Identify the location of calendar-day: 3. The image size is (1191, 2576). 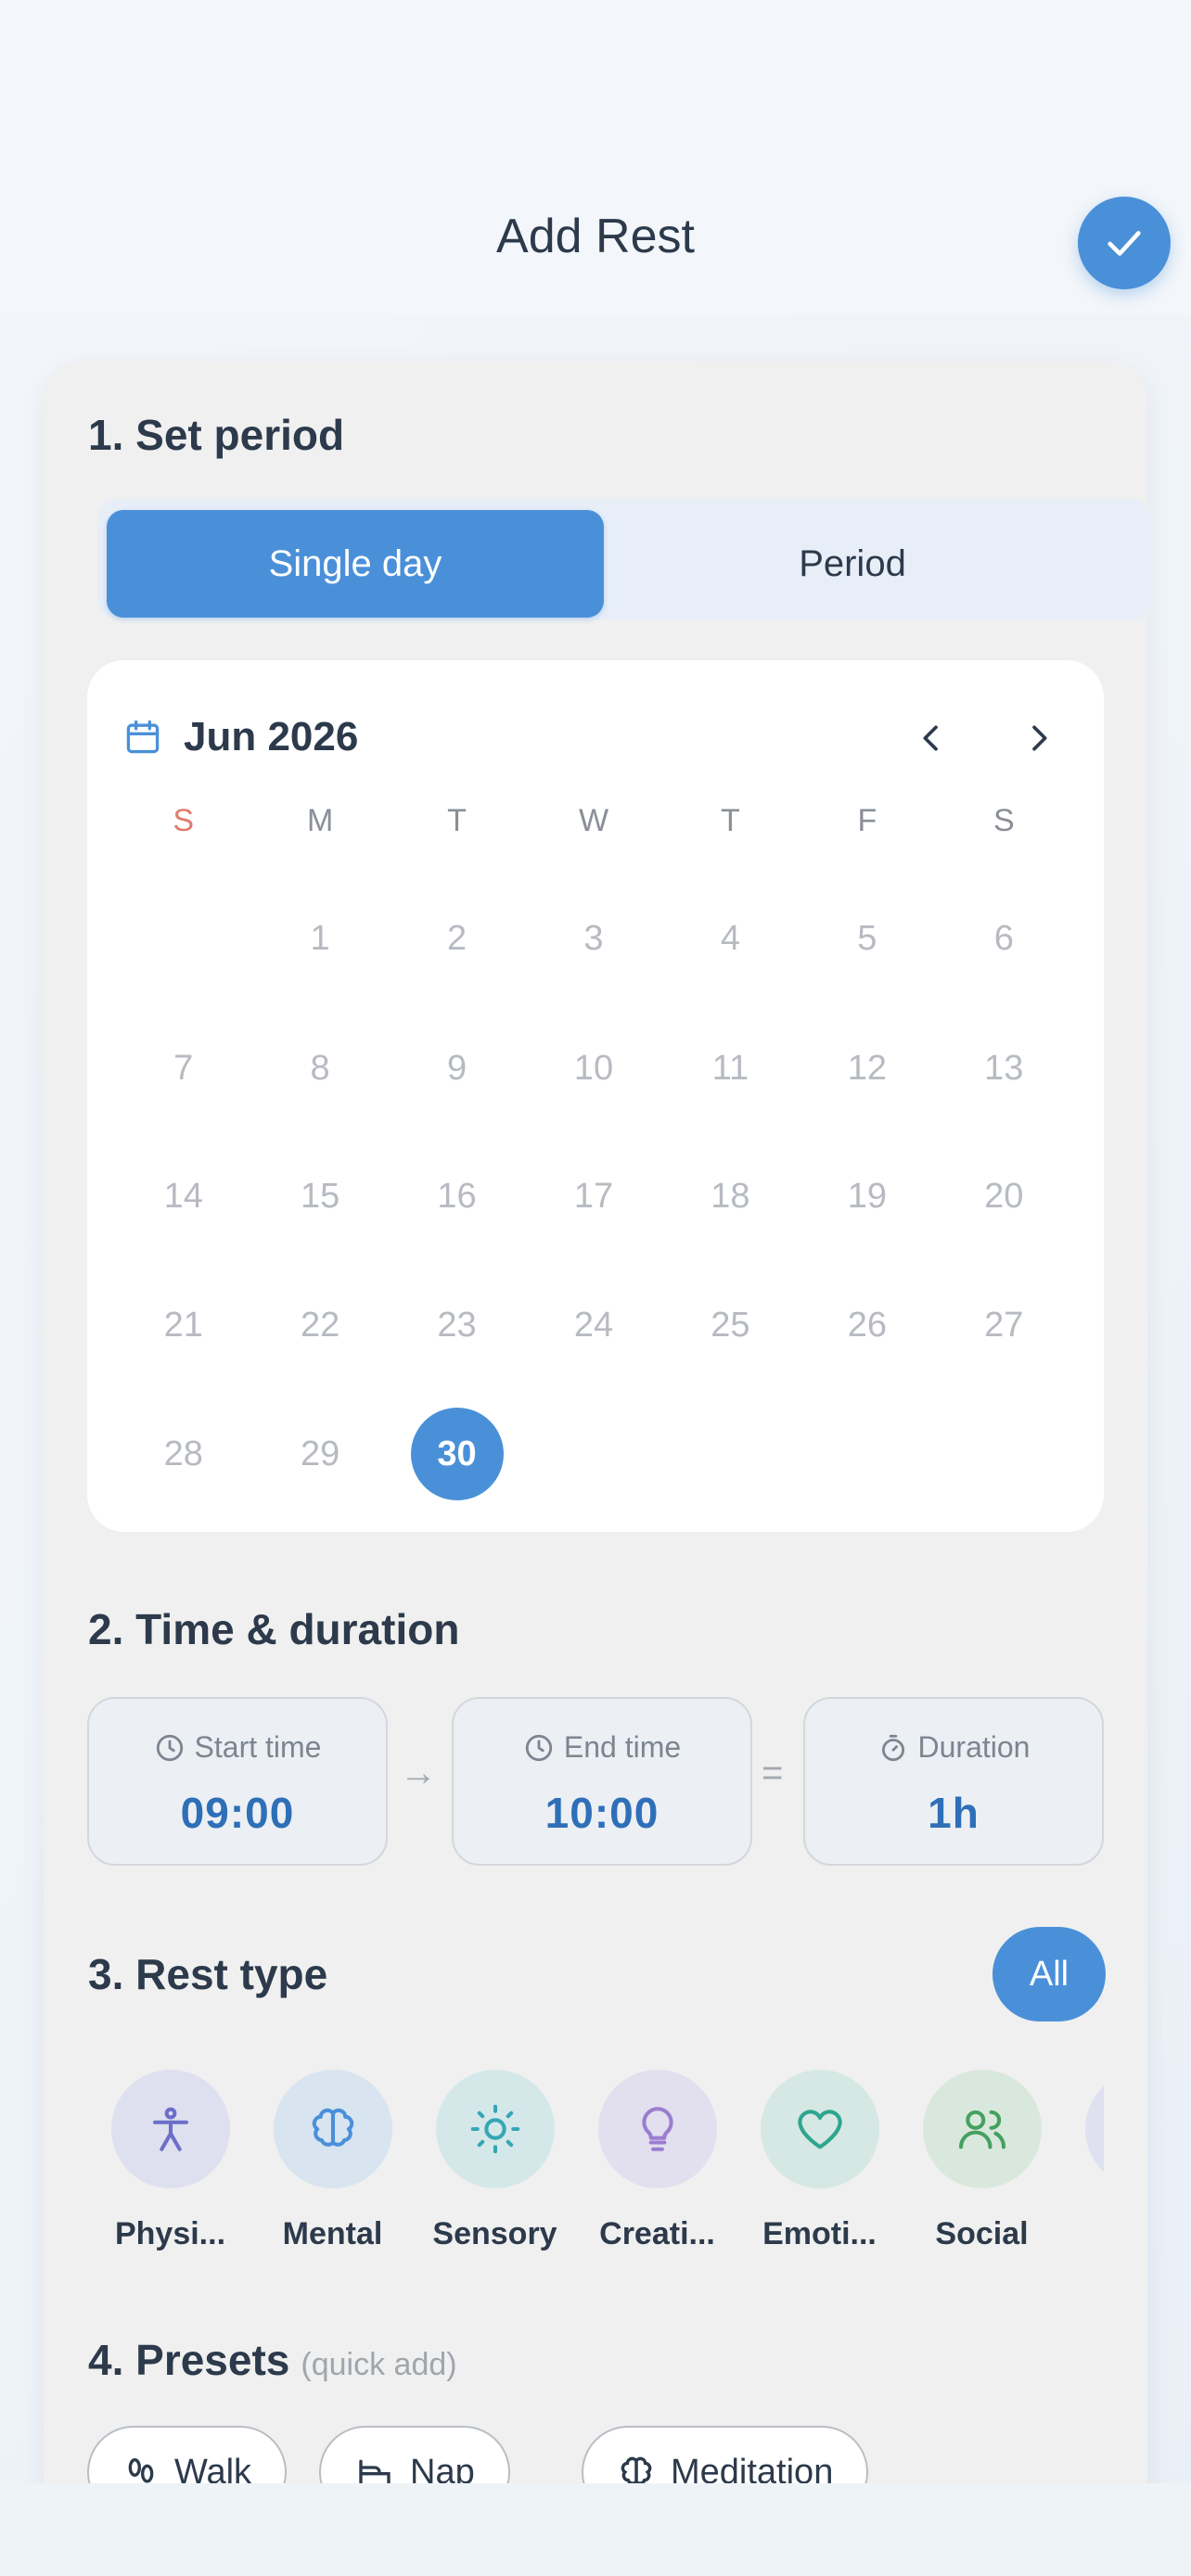
(593, 938).